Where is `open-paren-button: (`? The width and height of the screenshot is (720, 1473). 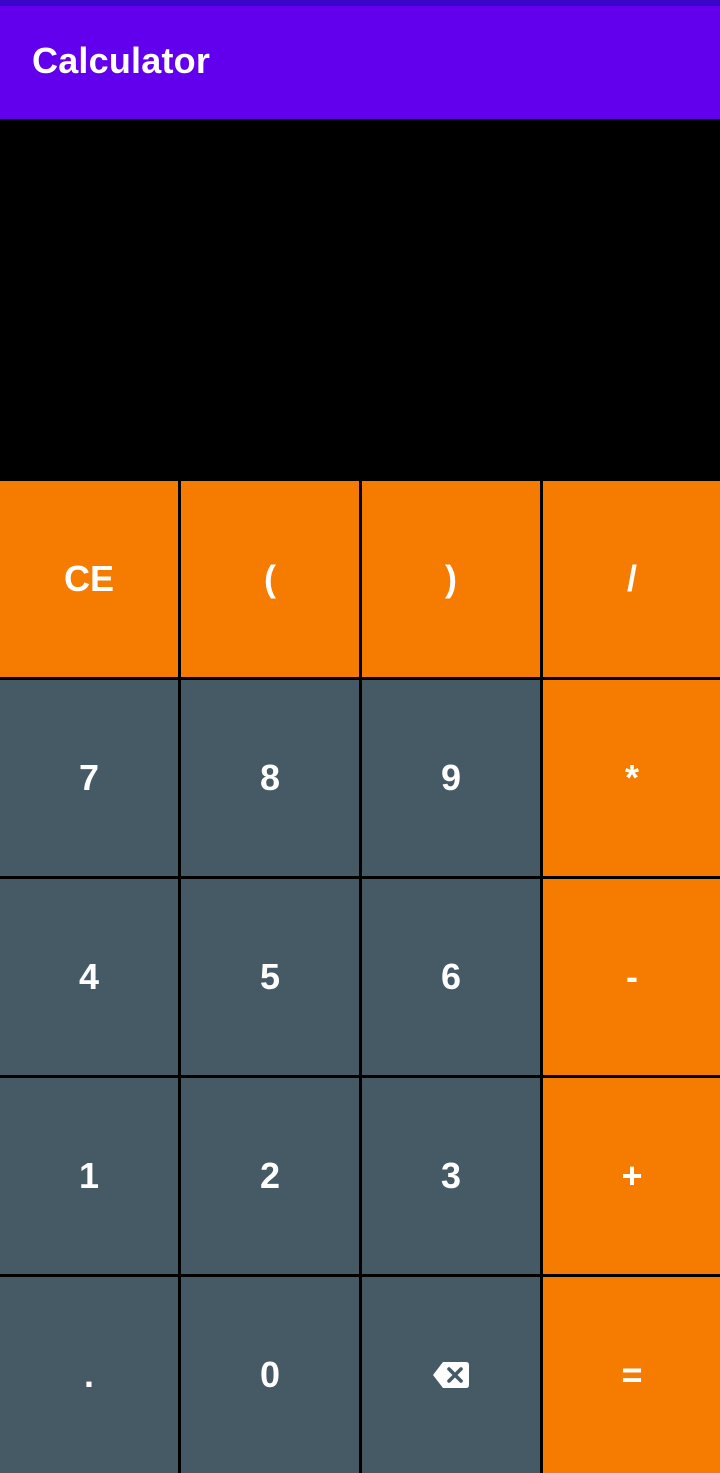
open-paren-button: ( is located at coordinates (270, 579).